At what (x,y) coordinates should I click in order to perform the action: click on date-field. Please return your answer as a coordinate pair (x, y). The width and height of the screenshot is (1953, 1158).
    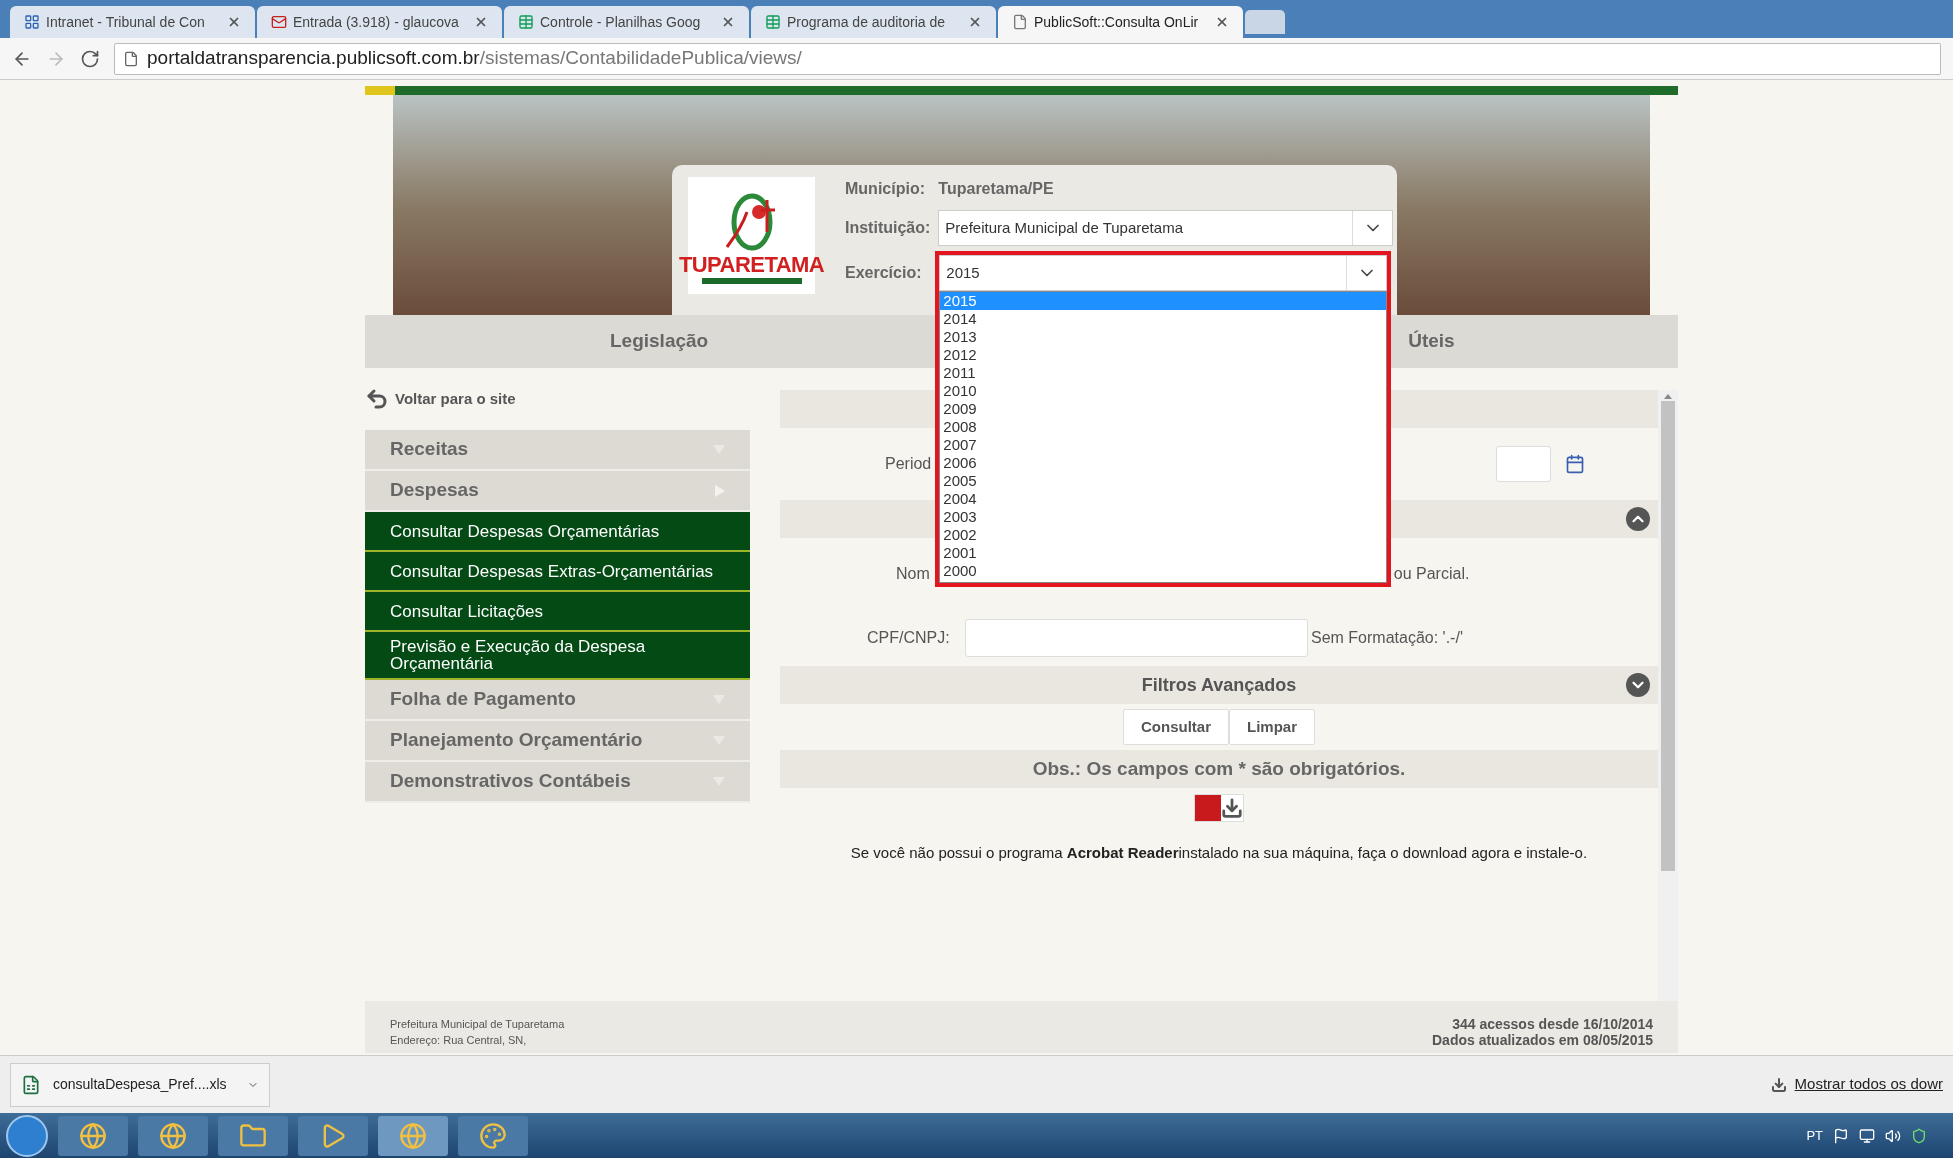
    Looking at the image, I should click on (1524, 464).